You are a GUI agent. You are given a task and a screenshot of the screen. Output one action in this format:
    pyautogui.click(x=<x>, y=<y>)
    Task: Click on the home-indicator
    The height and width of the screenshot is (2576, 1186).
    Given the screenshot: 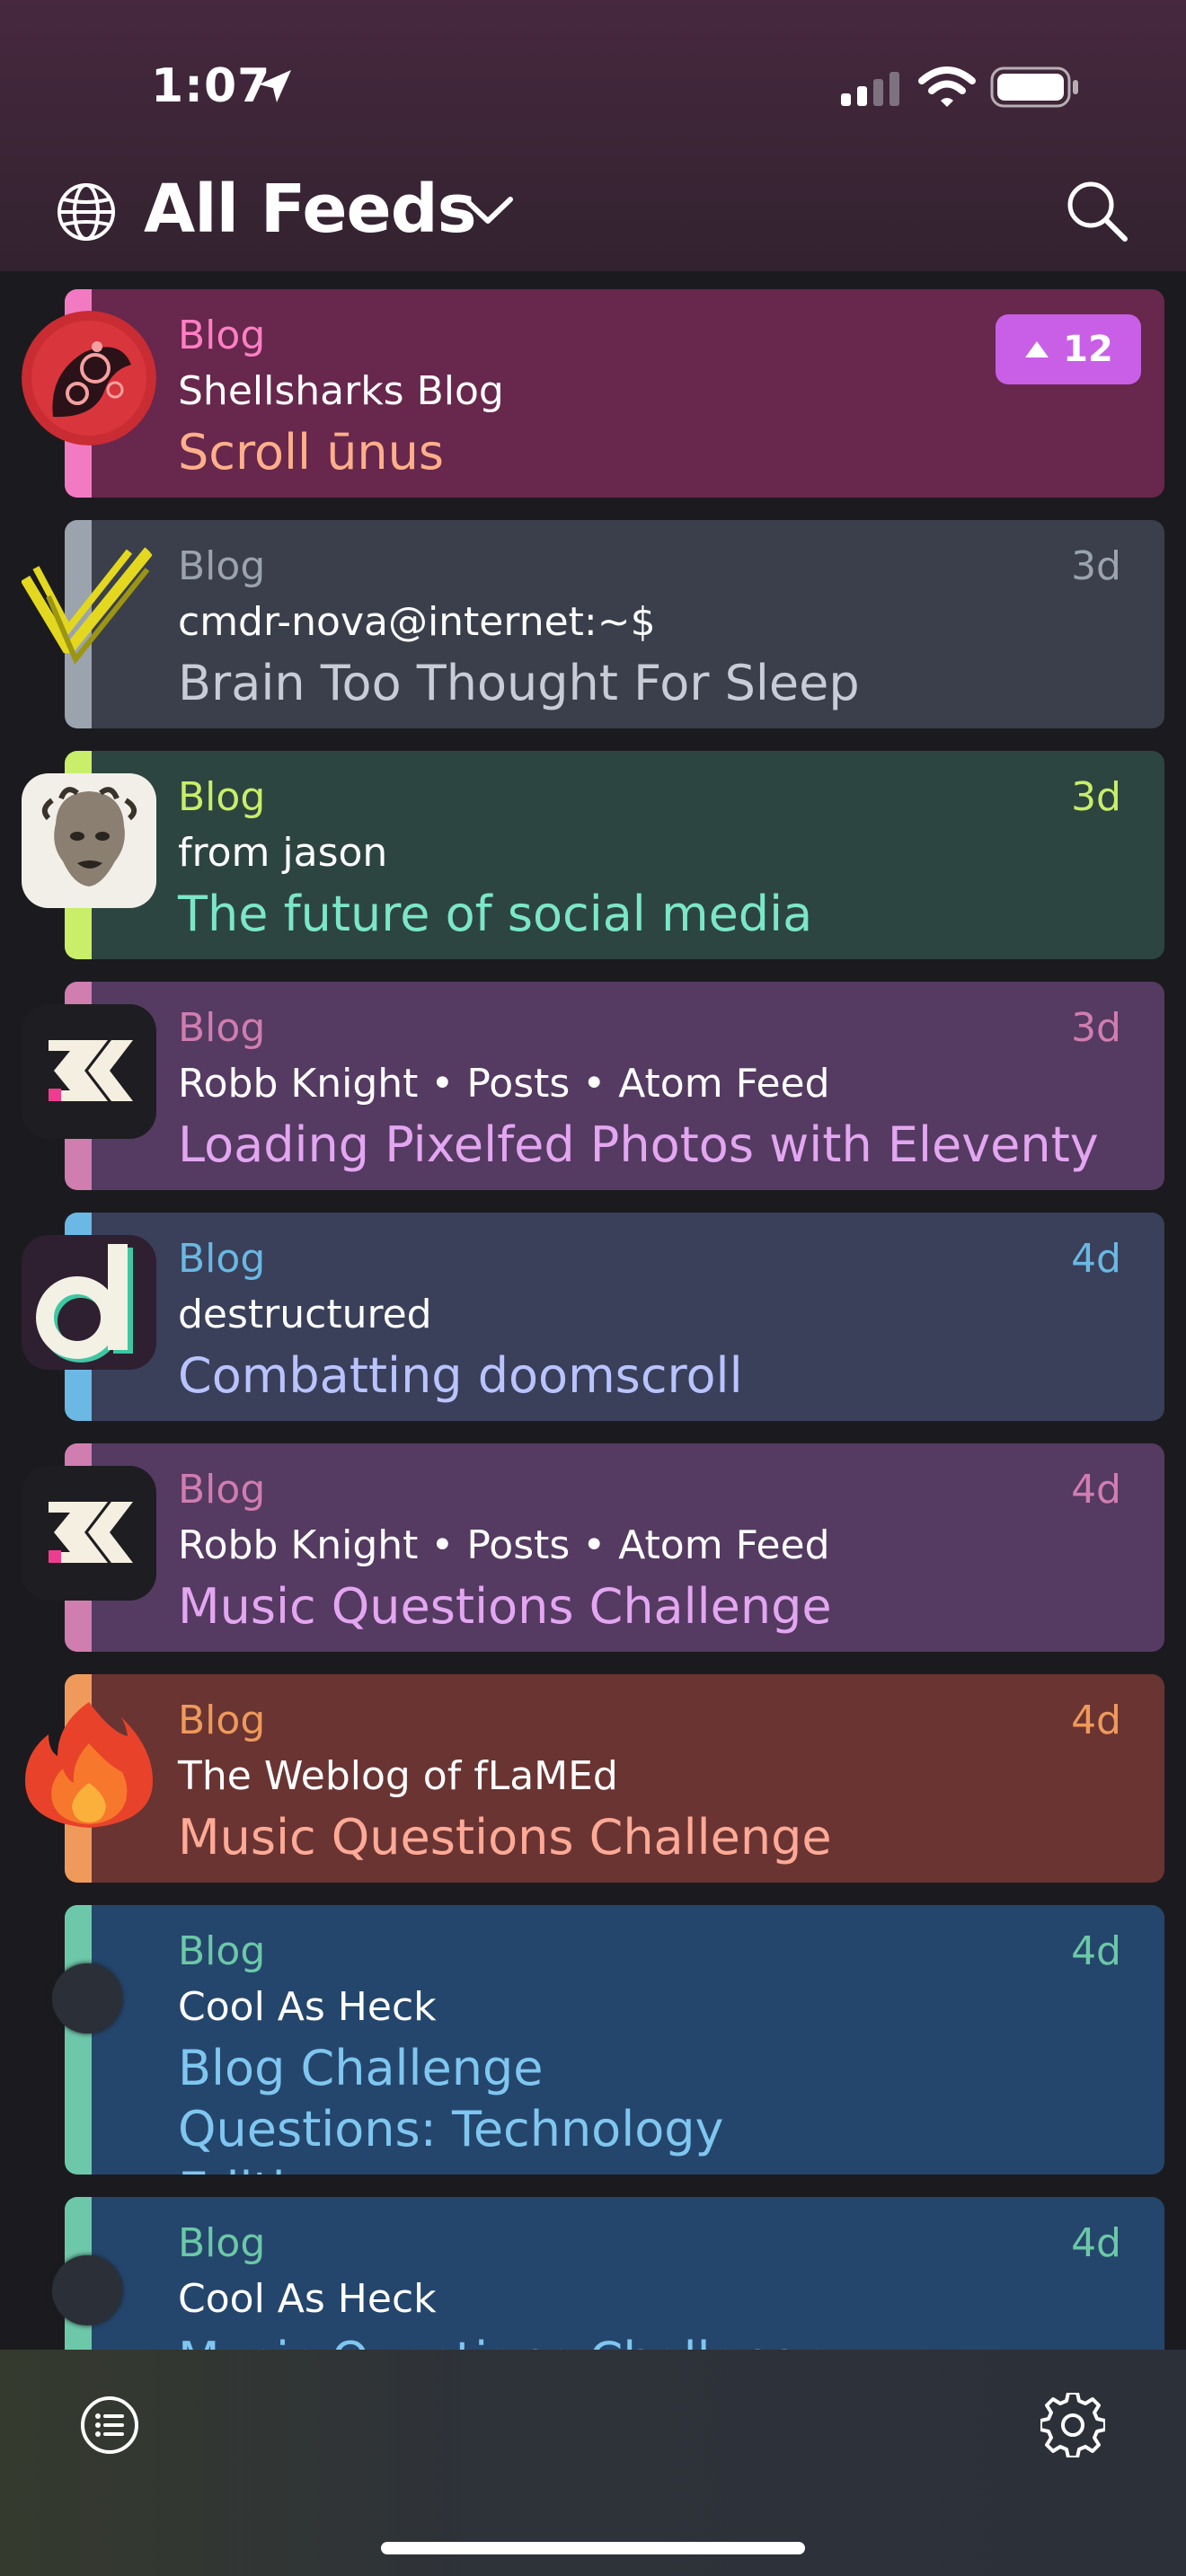 What is the action you would take?
    pyautogui.click(x=593, y=2548)
    